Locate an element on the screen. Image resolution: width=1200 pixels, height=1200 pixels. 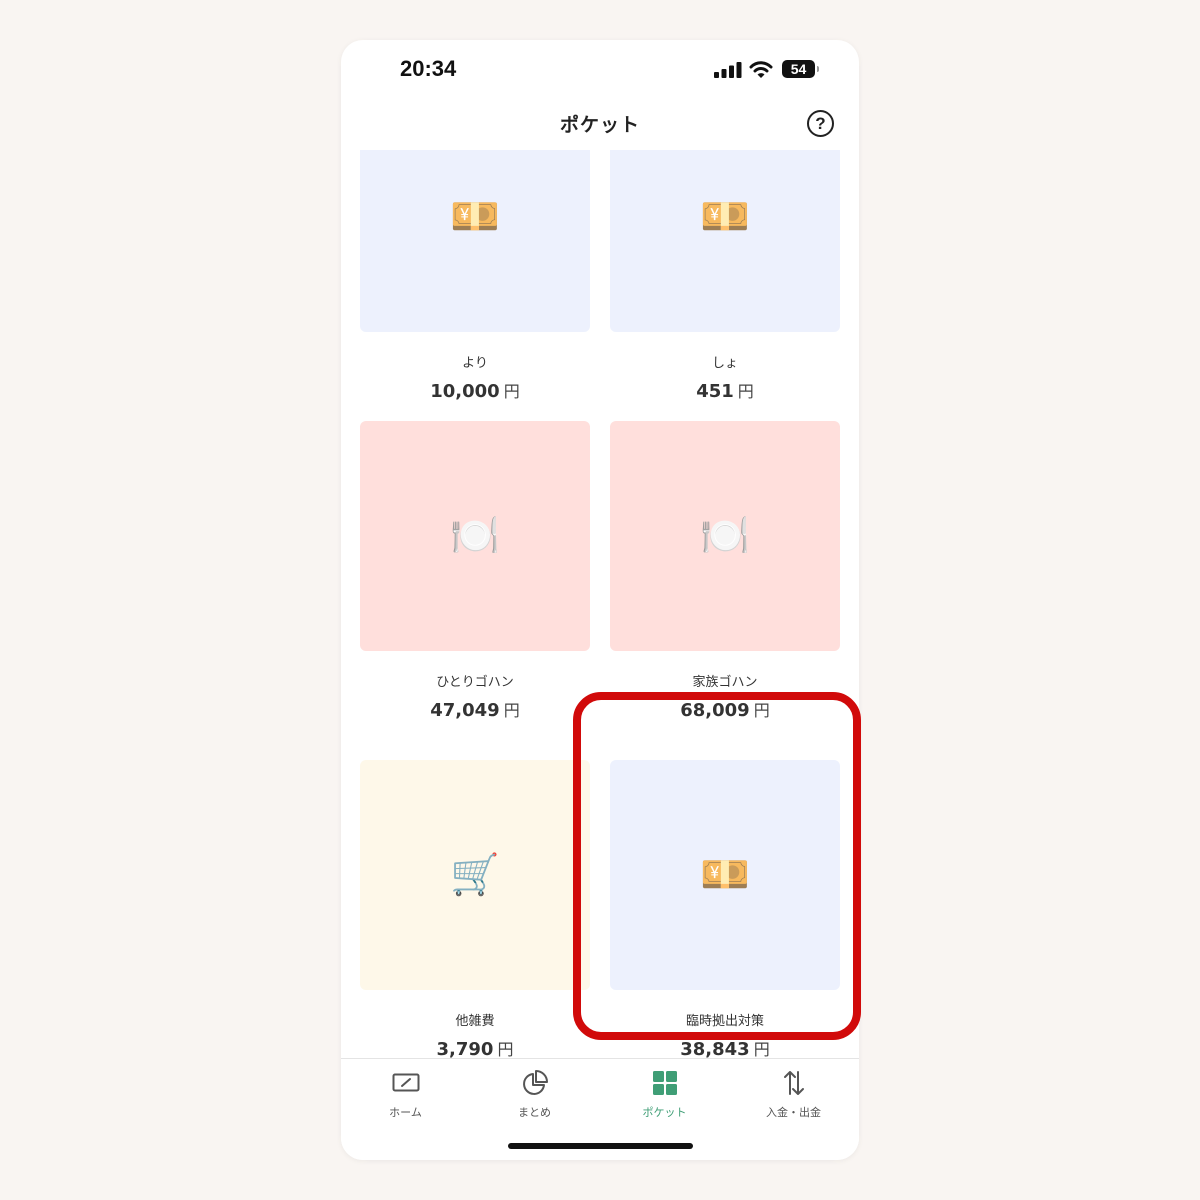
amount-value: 3,790 is located at coordinates (465, 1048).